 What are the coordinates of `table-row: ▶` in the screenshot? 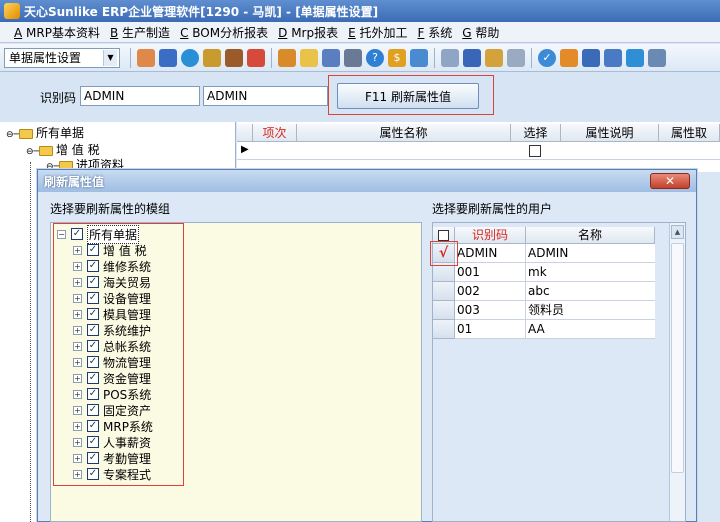 It's located at (478, 151).